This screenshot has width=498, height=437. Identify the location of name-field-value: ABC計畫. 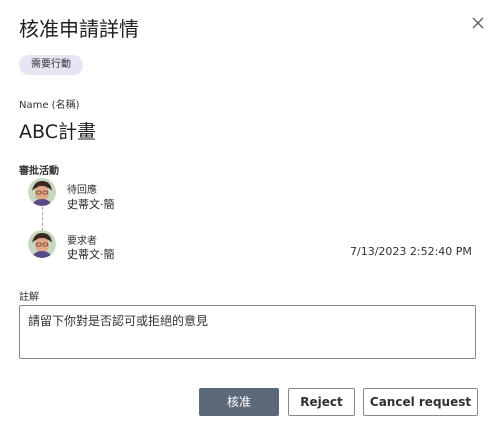
(57, 132).